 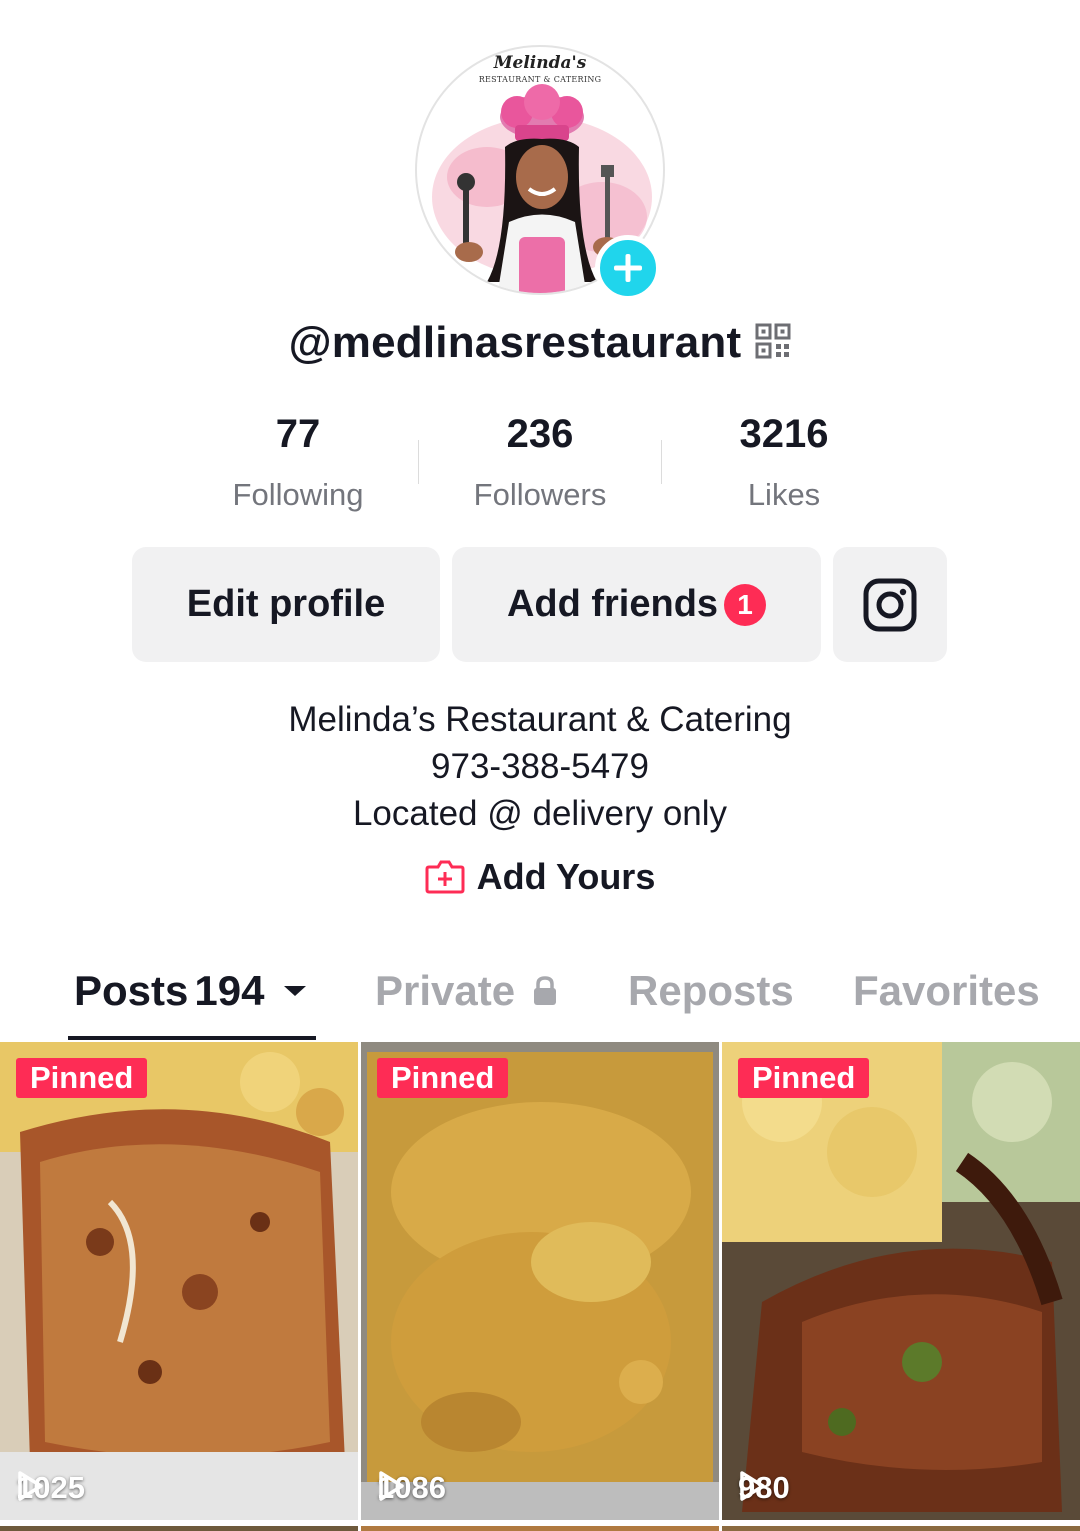 What do you see at coordinates (612, 604) in the screenshot?
I see `add-friends-label: Add friends` at bounding box center [612, 604].